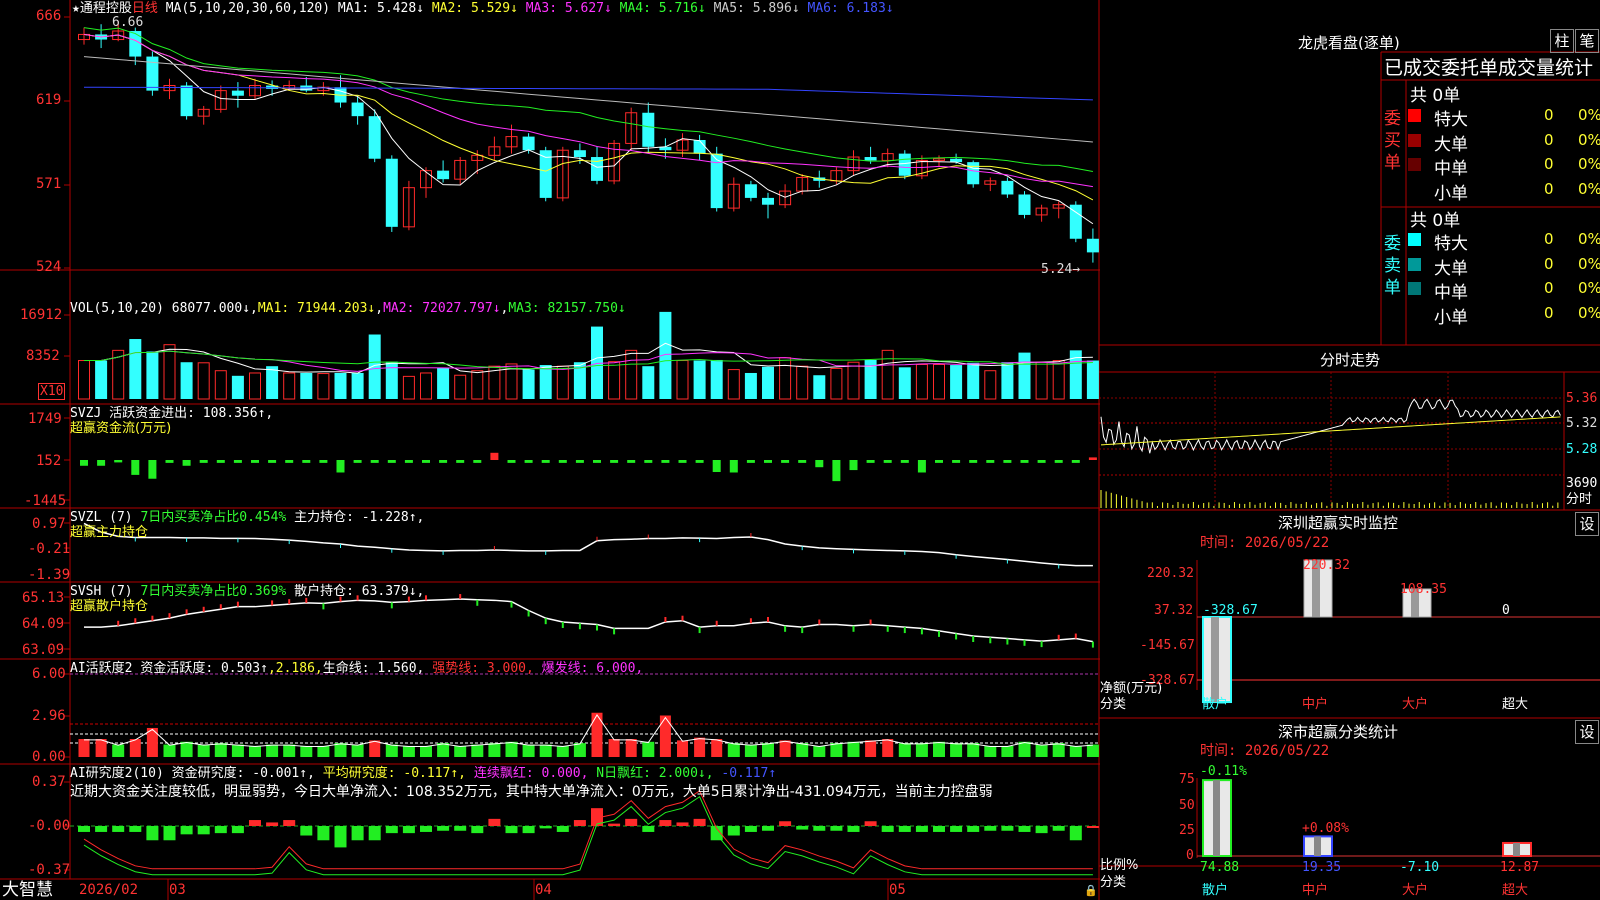 This screenshot has height=900, width=1600. Describe the element at coordinates (1349, 43) in the screenshot. I see `lhkp-title: 龙虎看盘(逐单)` at that location.